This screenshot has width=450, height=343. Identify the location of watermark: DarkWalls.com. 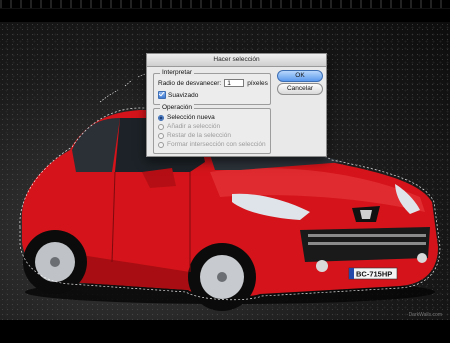
(425, 315).